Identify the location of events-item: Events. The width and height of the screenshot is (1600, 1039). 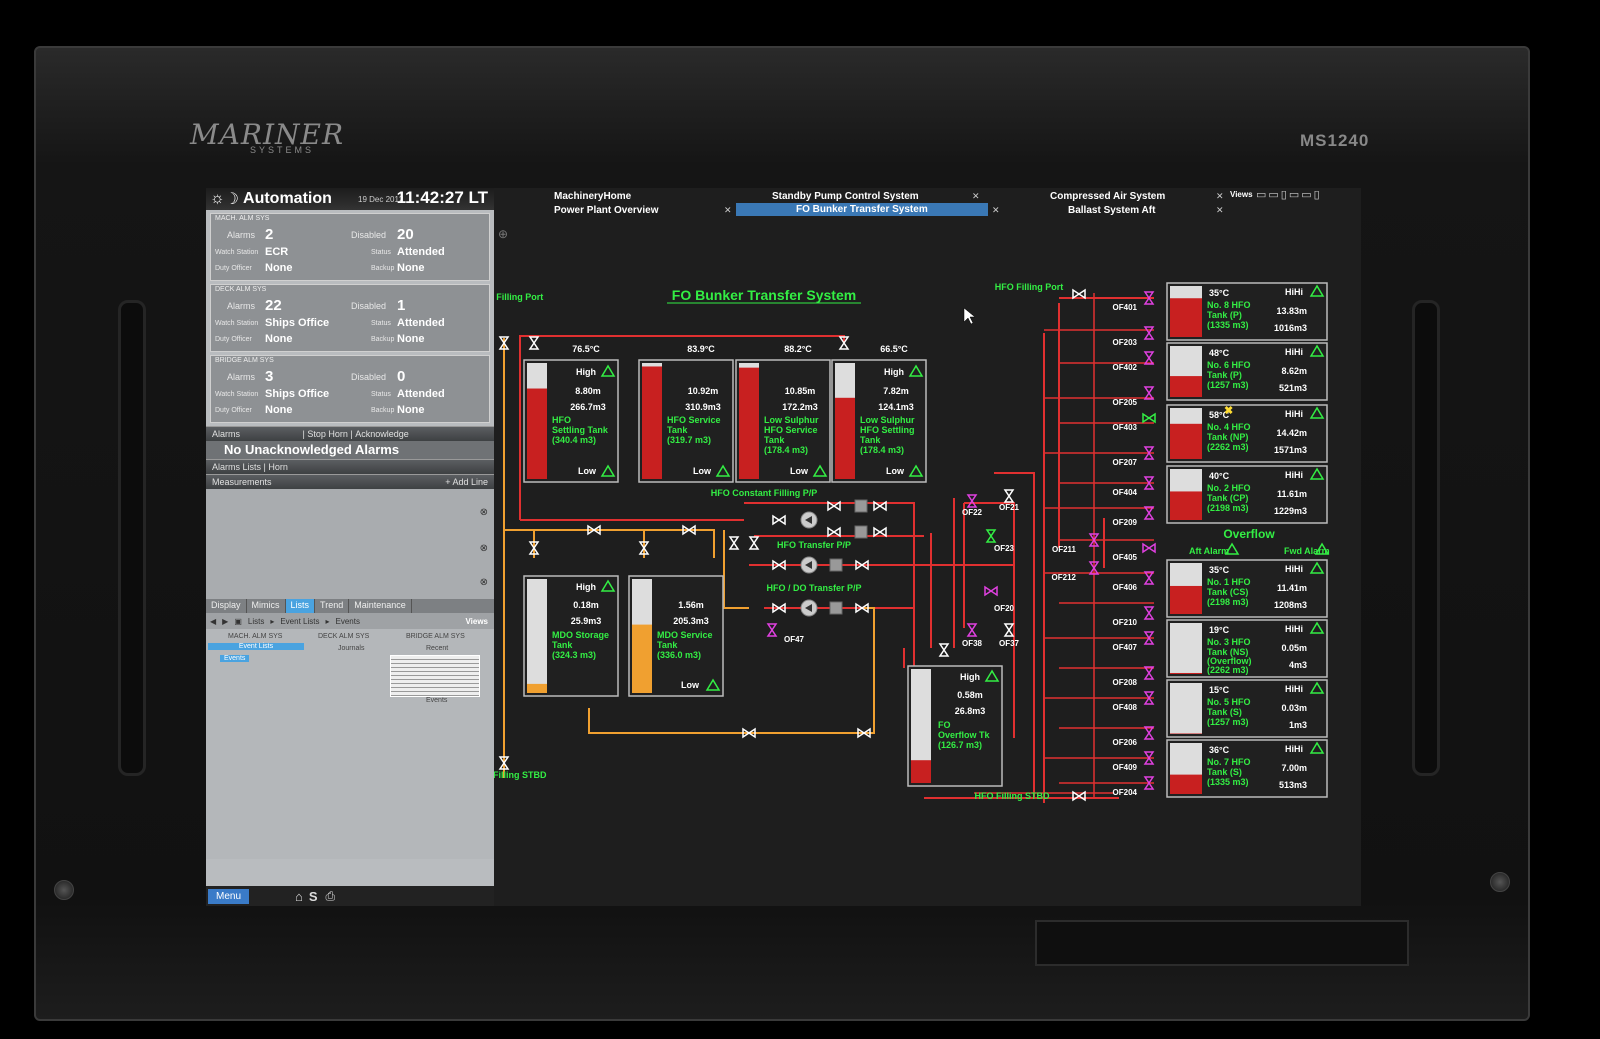
(235, 658).